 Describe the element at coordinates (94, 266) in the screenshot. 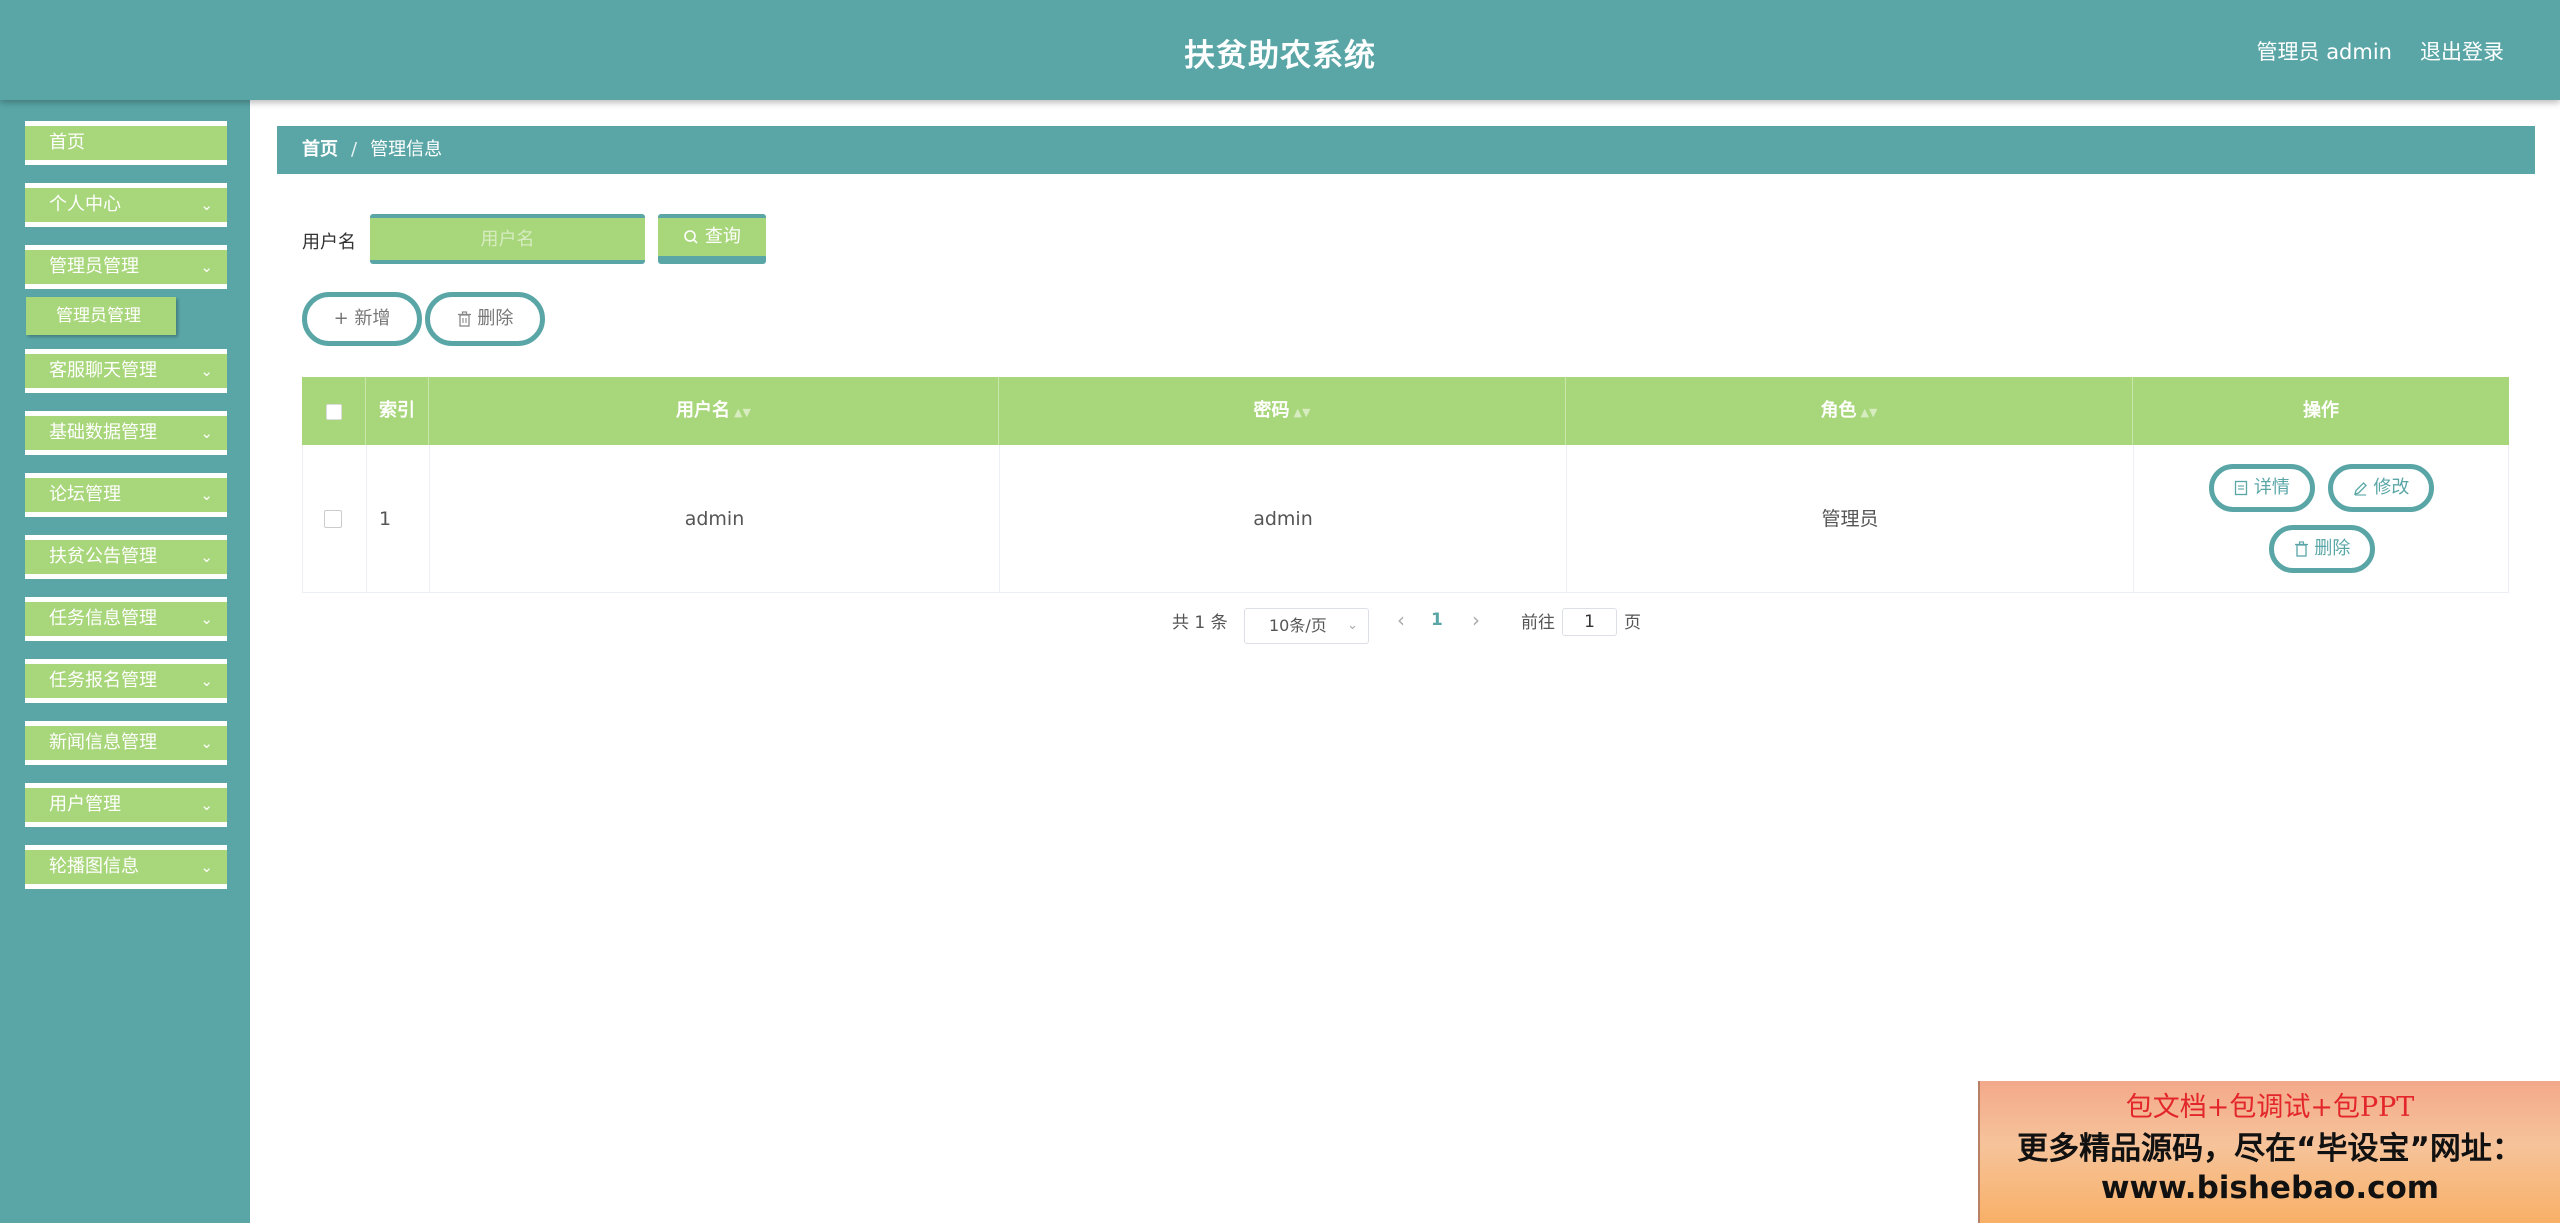

I see `sidebar-item-label: 管理员管理` at that location.